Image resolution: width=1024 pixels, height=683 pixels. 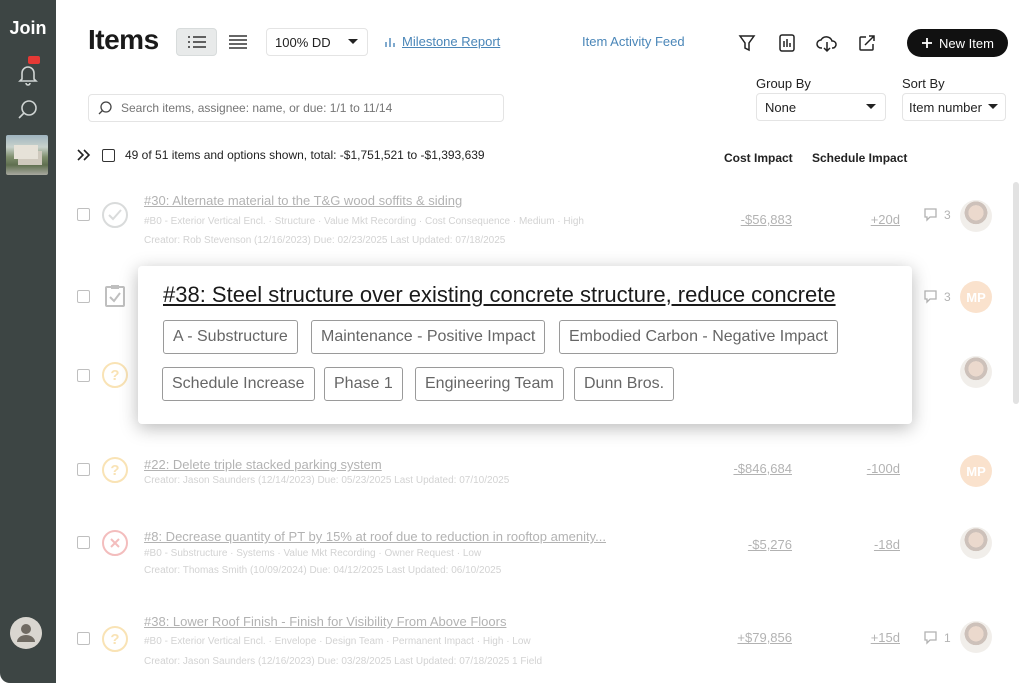 What do you see at coordinates (34, 60) in the screenshot?
I see `notification-badge` at bounding box center [34, 60].